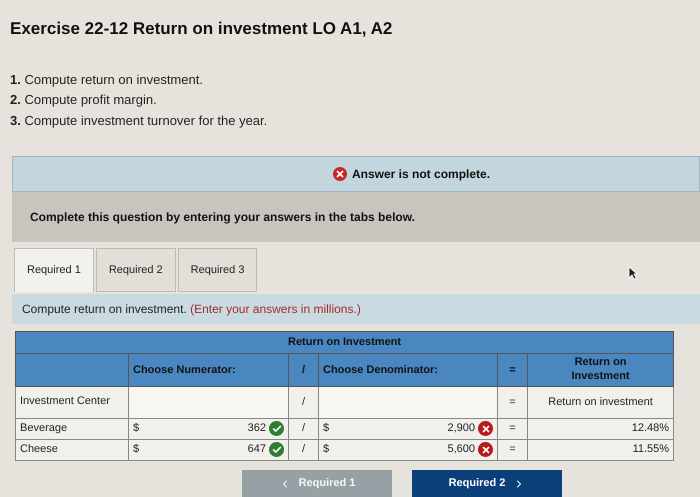  Describe the element at coordinates (202, 29) in the screenshot. I see `exercise-title: Exercise 22-12 Return on investment LO A1, A2` at that location.